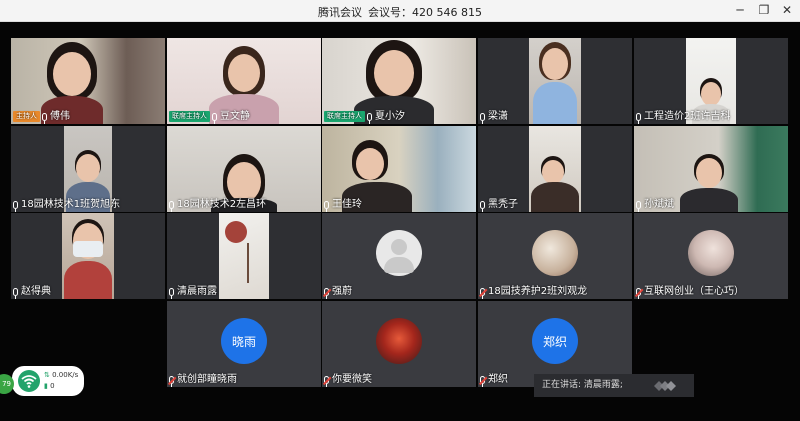 The image size is (800, 421). Describe the element at coordinates (47, 375) in the screenshot. I see `upload-arrow-icon: ⇅` at that location.